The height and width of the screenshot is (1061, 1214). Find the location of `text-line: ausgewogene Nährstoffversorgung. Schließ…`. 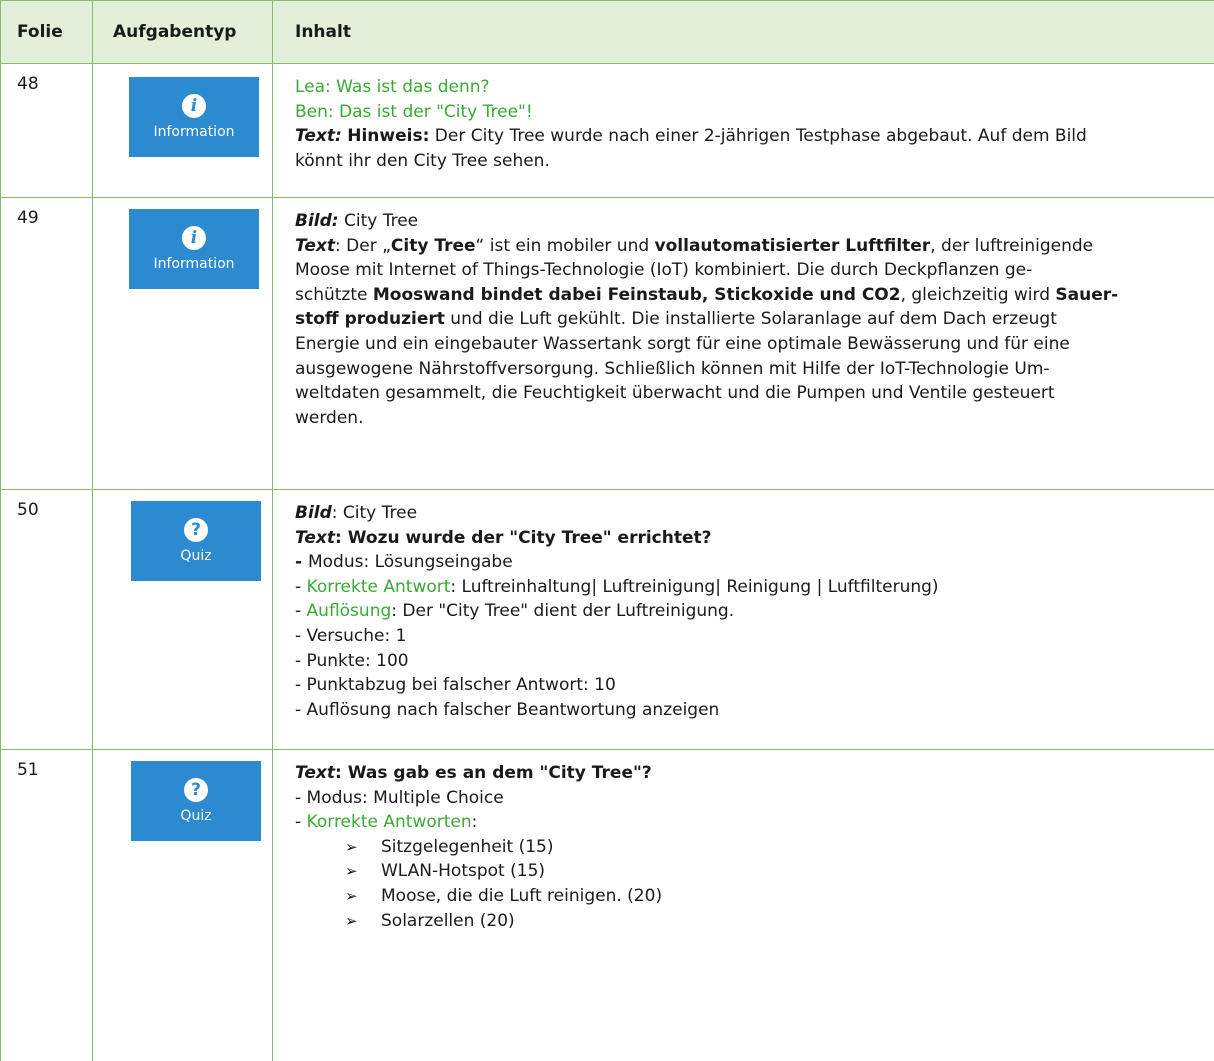

text-line: ausgewogene Nährstoffversorgung. Schließ… is located at coordinates (744, 369).